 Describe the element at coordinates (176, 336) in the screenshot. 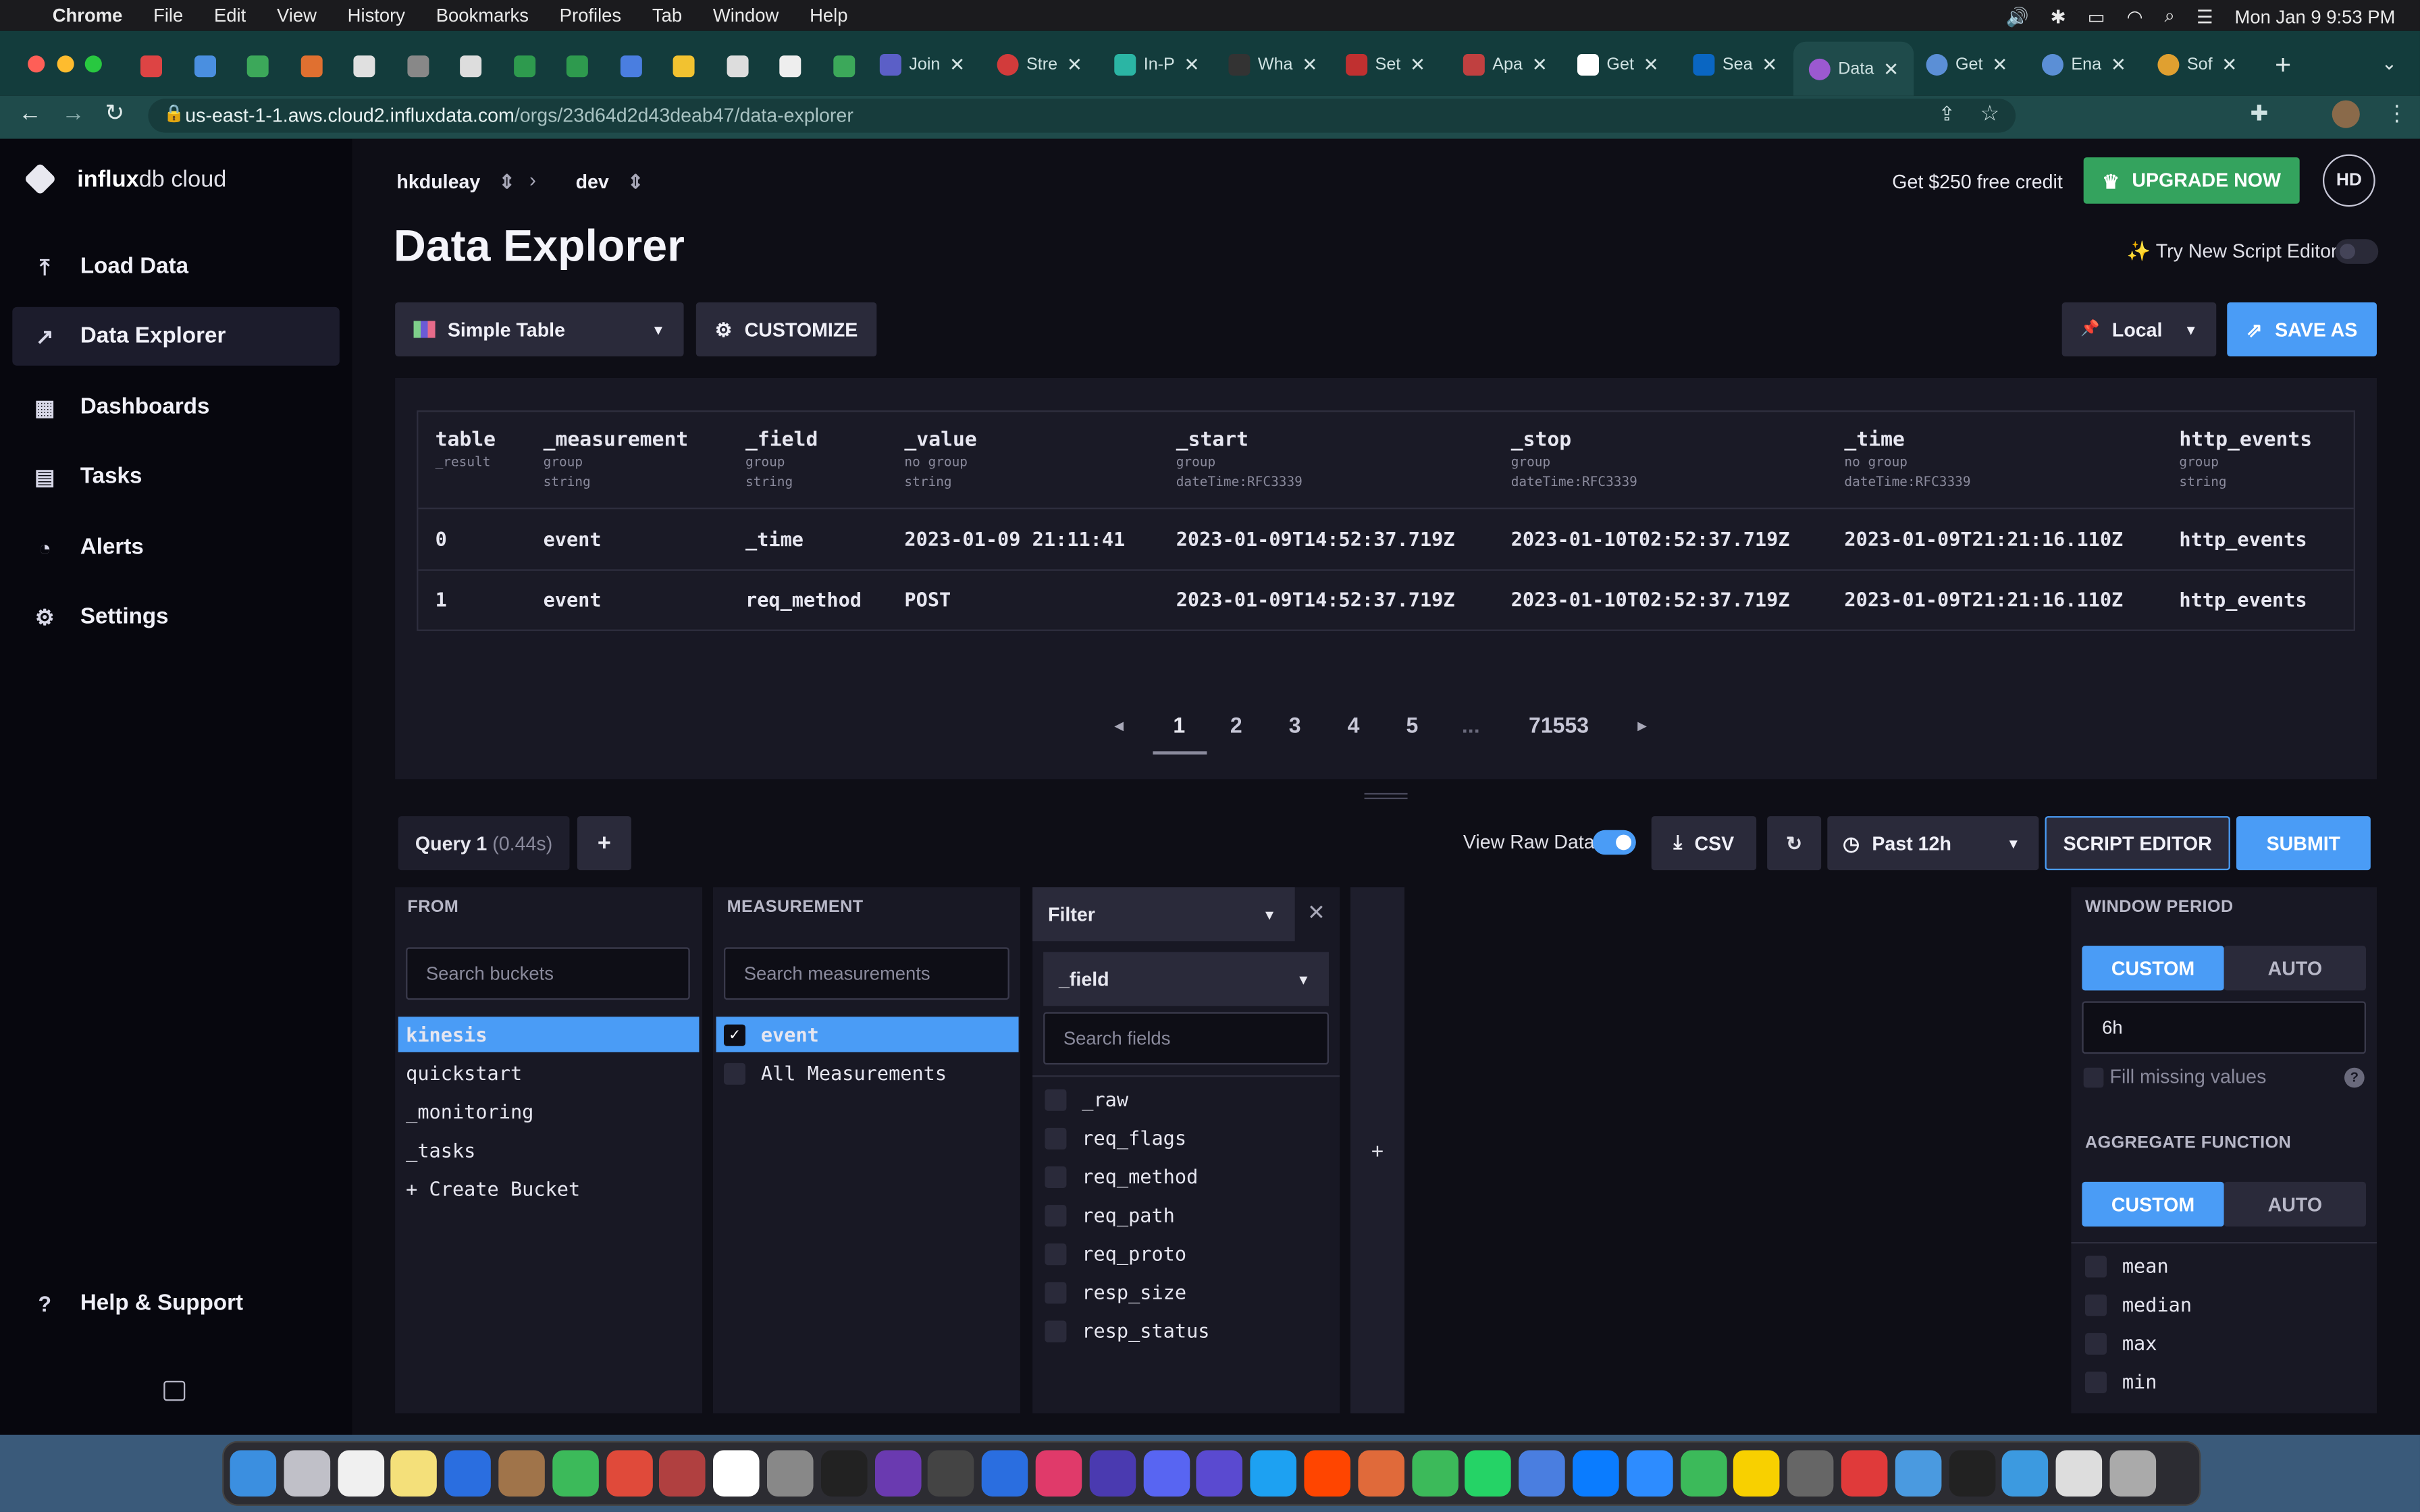

I see `nav-data-explorer: ↗ Data Explorer` at that location.